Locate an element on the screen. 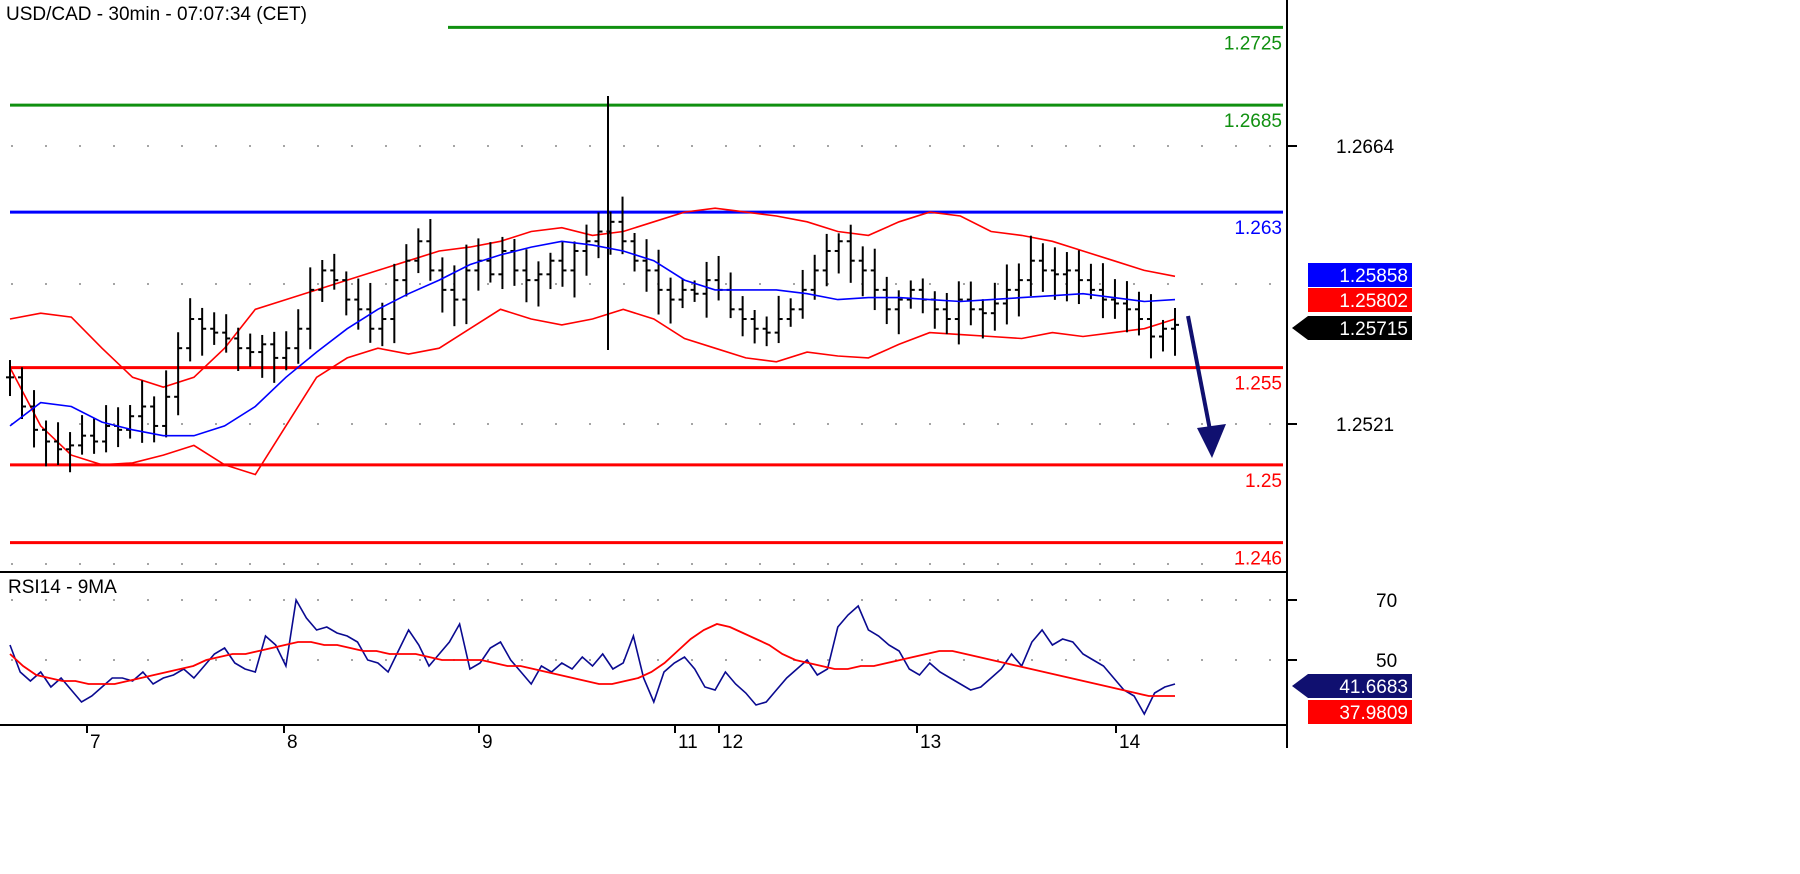  bollinger-upper-line is located at coordinates (592, 297).